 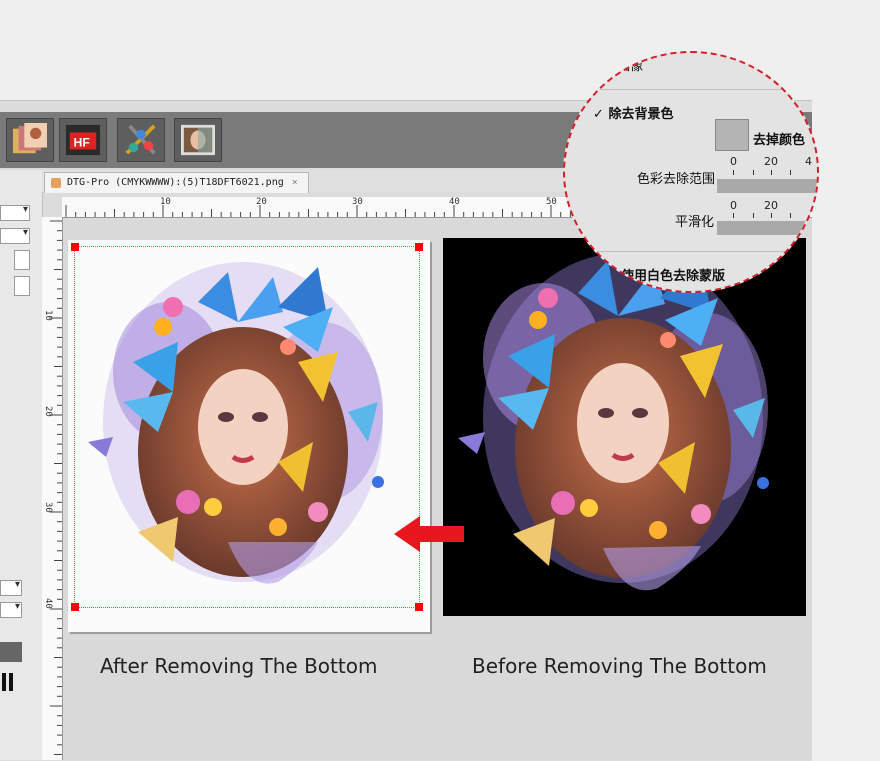 I want to click on x-stepper, so click(x=22, y=260).